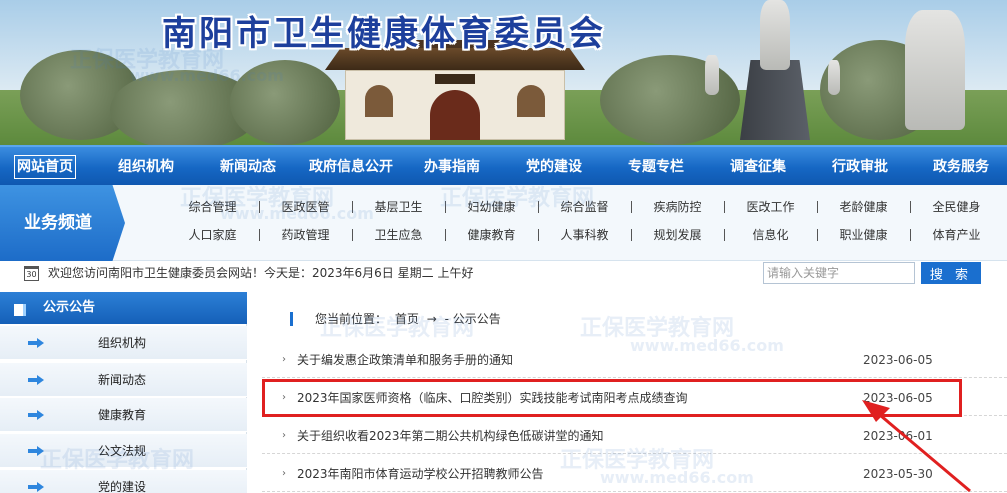 This screenshot has height=493, width=1007. Describe the element at coordinates (584, 235) in the screenshot. I see `biz-link: 人事科教` at that location.